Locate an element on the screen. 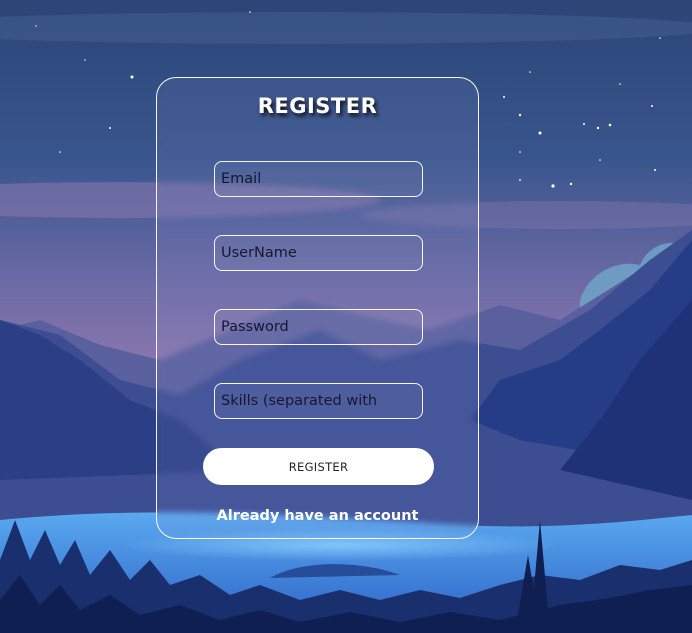 The width and height of the screenshot is (692, 633). login-link: Already have an account is located at coordinates (317, 516).